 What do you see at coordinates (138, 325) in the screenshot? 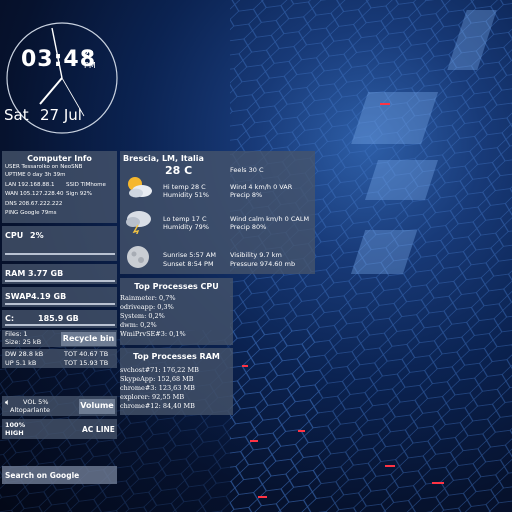
I see `top-cpu-item: dwm: 0,2%` at bounding box center [138, 325].